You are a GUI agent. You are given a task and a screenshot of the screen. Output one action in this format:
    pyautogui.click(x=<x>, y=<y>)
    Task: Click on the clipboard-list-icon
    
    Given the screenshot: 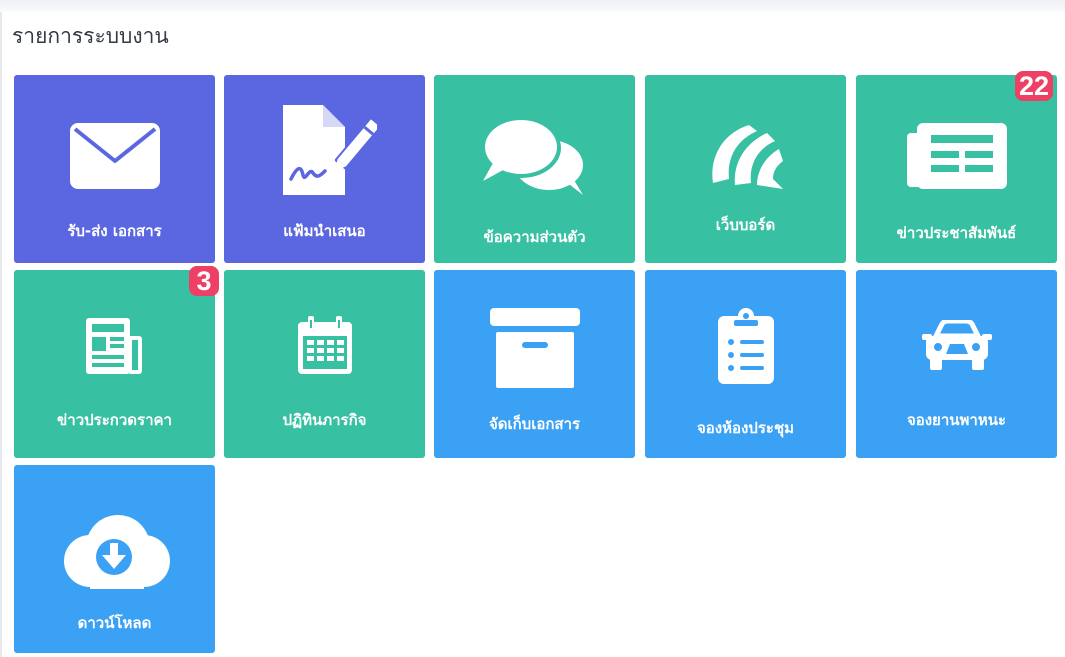 What is the action you would take?
    pyautogui.click(x=745, y=346)
    